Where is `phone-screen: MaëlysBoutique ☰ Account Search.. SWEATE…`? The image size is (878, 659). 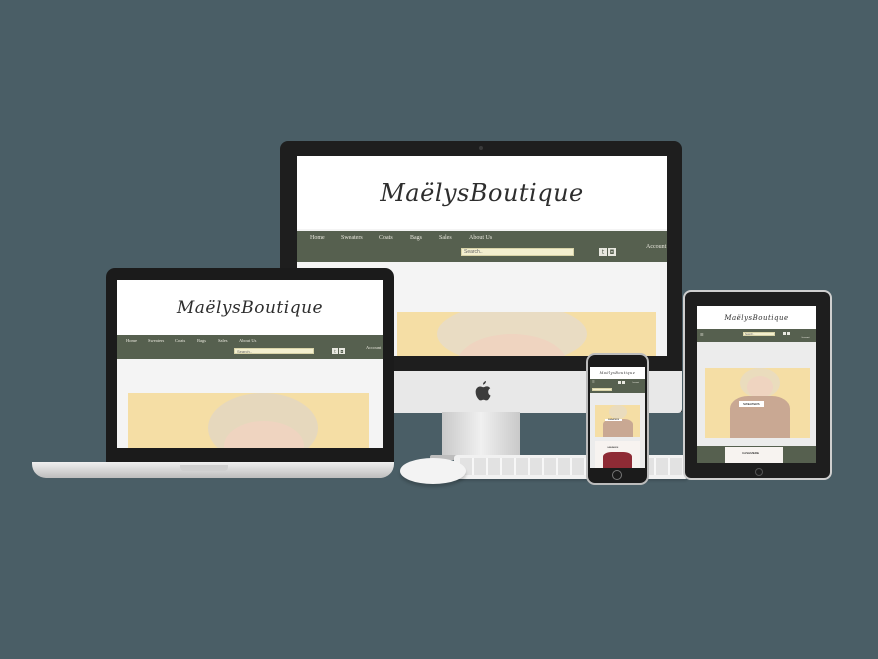
phone-screen: MaëlysBoutique ☰ Account Search.. SWEATE… is located at coordinates (617, 417).